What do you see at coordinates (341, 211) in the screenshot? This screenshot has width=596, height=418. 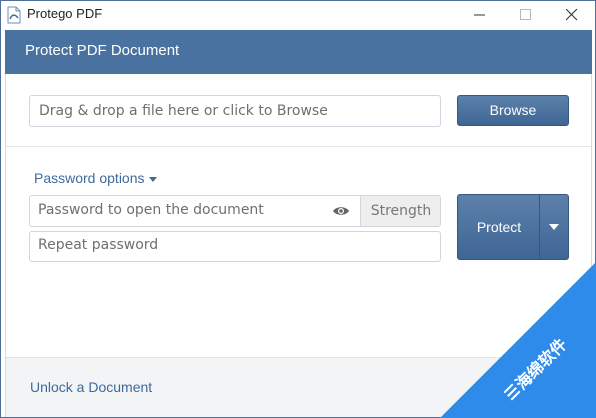 I see `eye-icon` at bounding box center [341, 211].